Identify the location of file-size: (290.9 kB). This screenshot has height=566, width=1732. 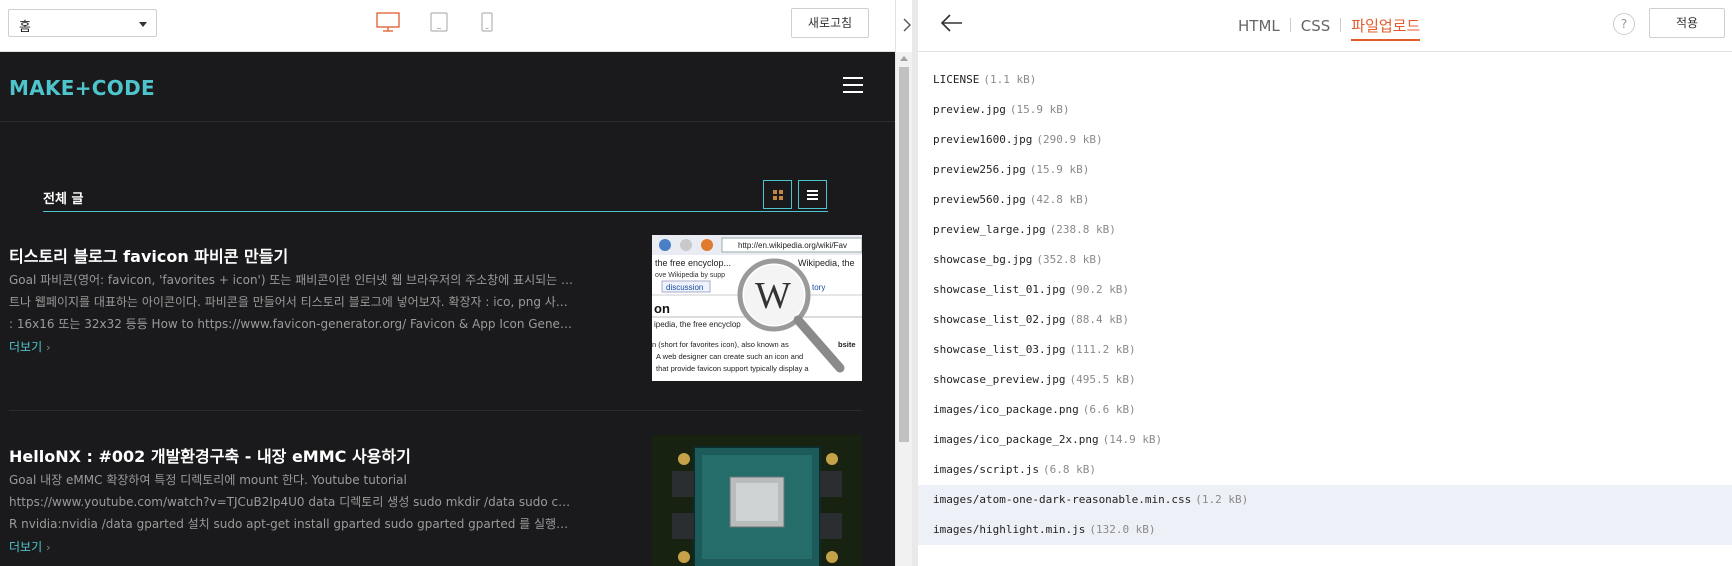
(1069, 139).